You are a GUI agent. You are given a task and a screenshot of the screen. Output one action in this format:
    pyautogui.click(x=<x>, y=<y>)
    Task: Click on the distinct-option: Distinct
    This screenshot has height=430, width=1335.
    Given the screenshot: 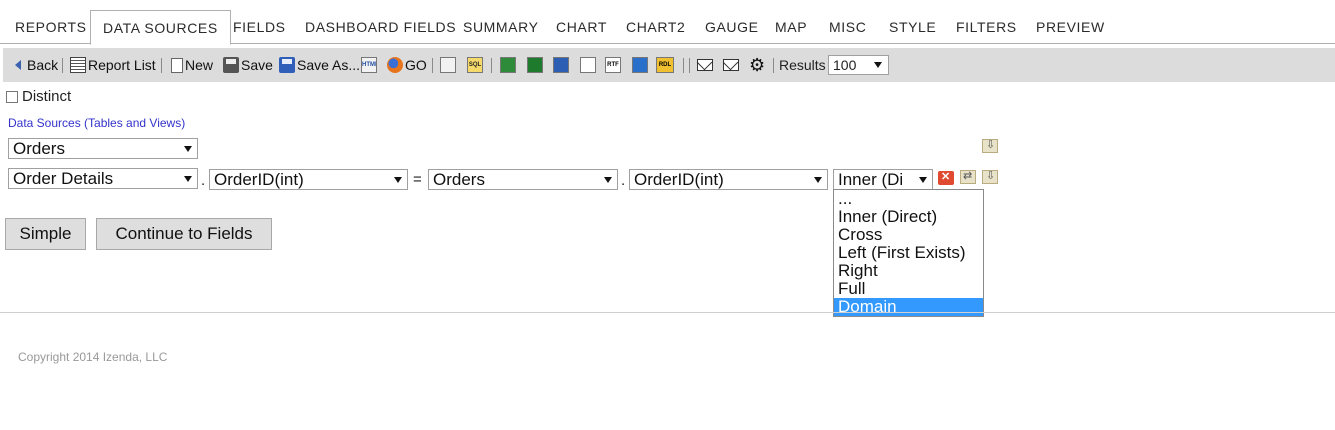 What is the action you would take?
    pyautogui.click(x=38, y=96)
    